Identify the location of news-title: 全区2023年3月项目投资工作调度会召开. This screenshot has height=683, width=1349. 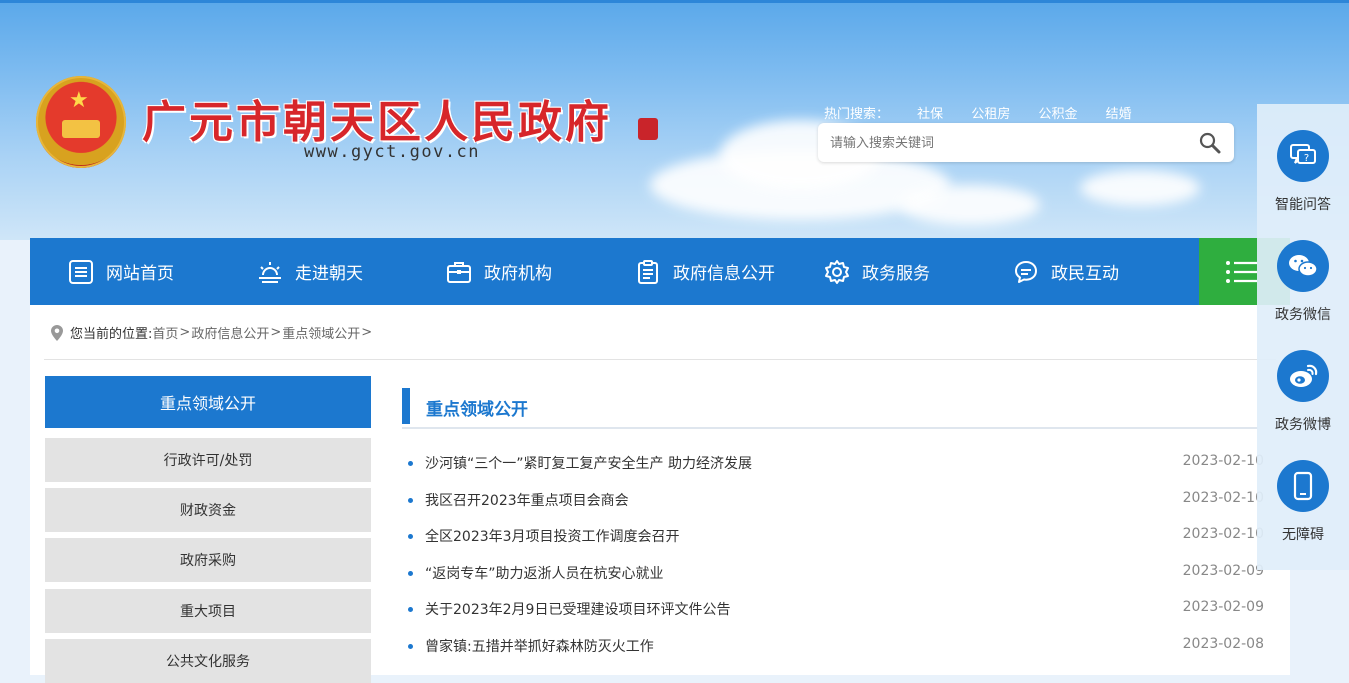
(552, 536).